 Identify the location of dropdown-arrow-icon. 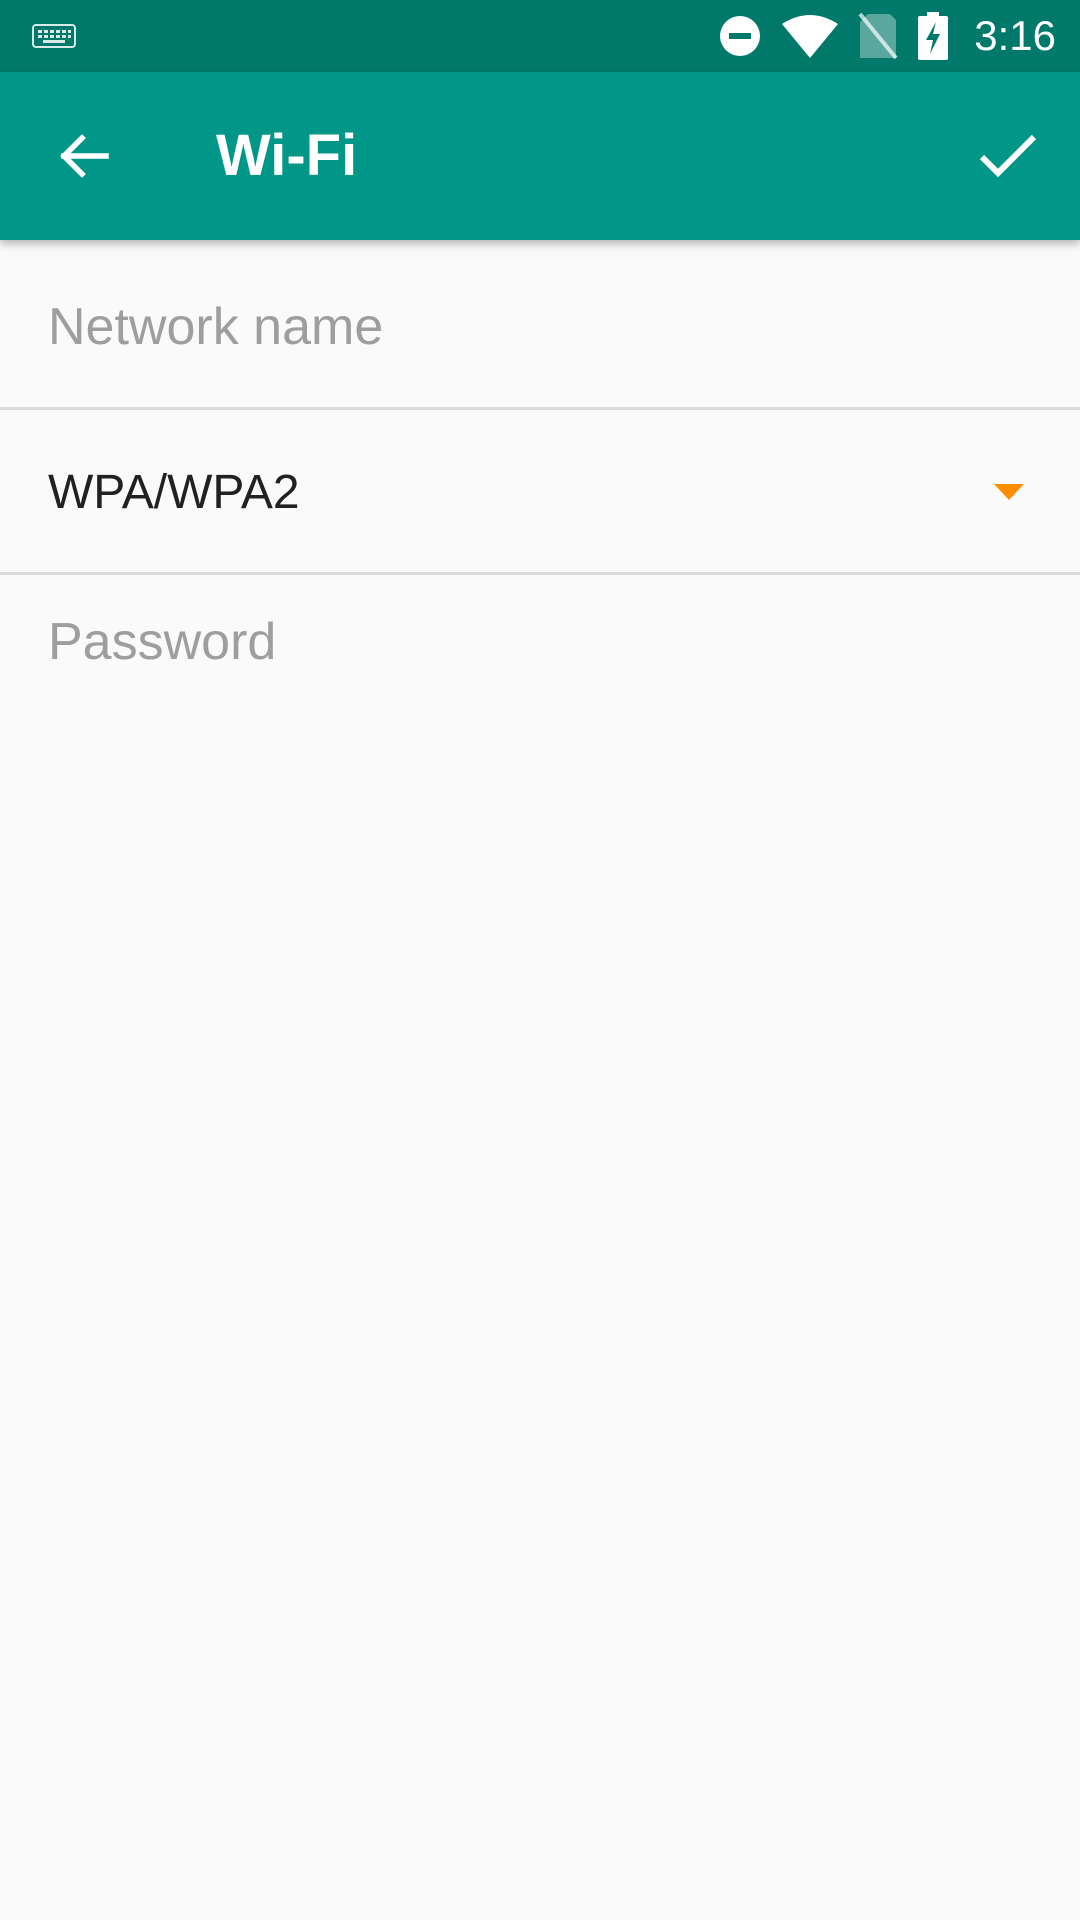
(1009, 492).